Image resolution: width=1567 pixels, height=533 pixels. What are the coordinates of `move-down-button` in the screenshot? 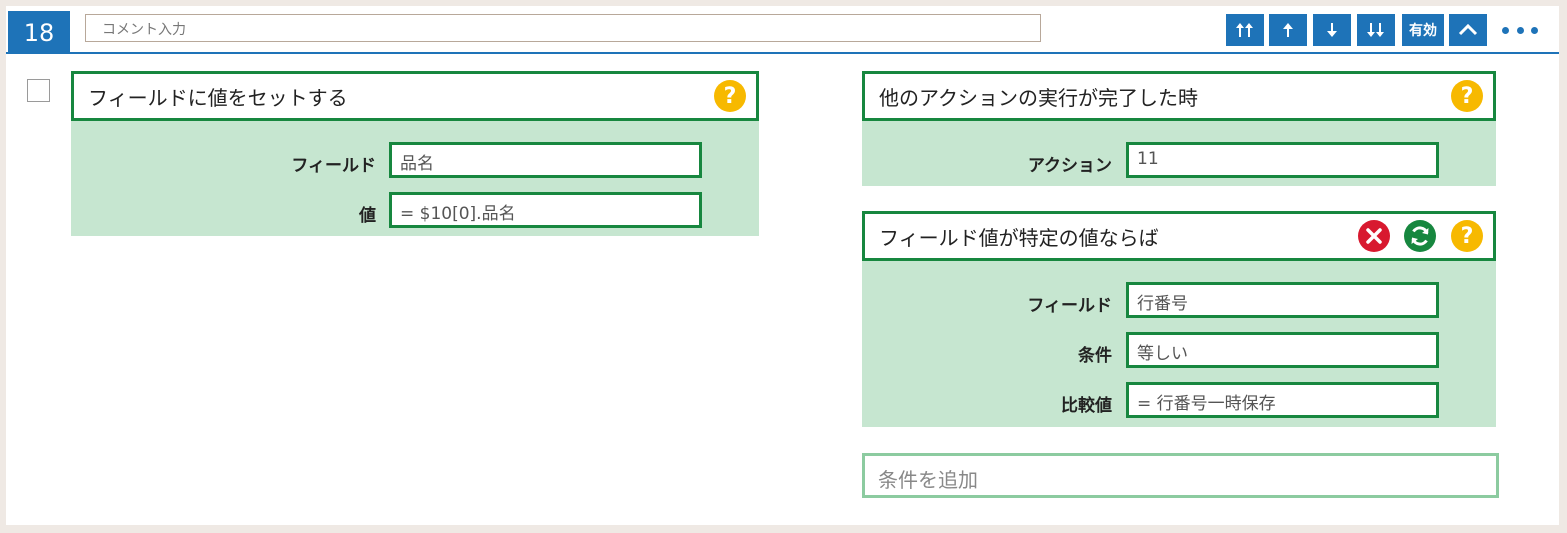 It's located at (1332, 30).